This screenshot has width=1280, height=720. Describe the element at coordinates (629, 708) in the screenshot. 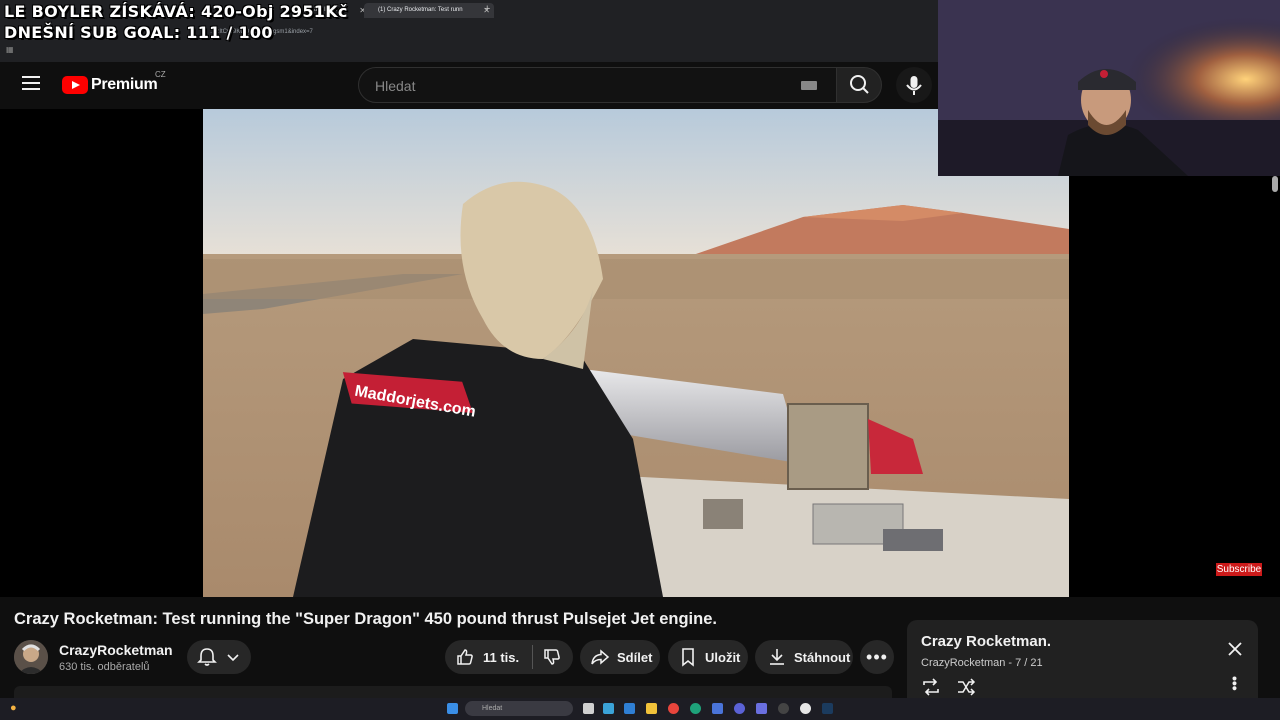

I see `store-icon` at that location.